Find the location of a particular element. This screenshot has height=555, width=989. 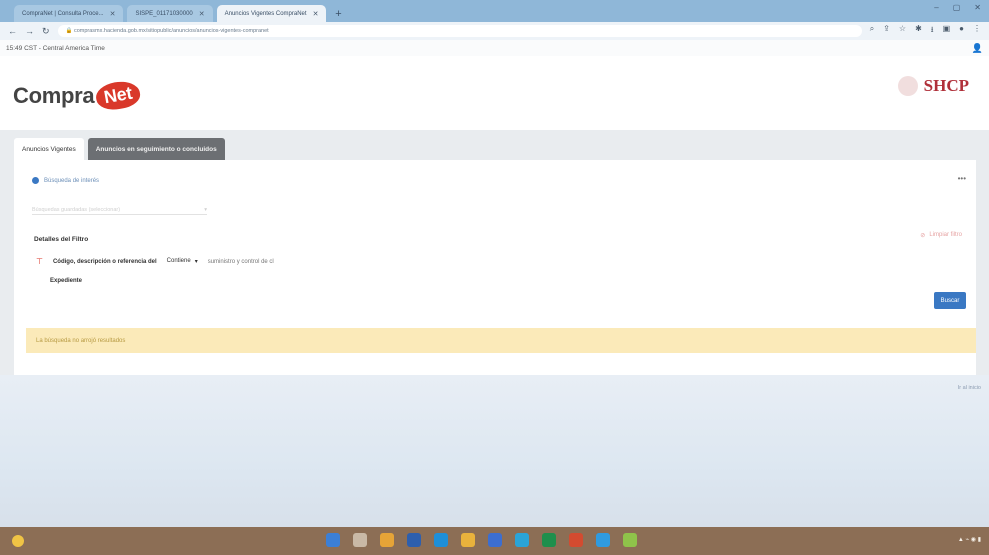

menu-icon: ⋮ is located at coordinates (977, 31).